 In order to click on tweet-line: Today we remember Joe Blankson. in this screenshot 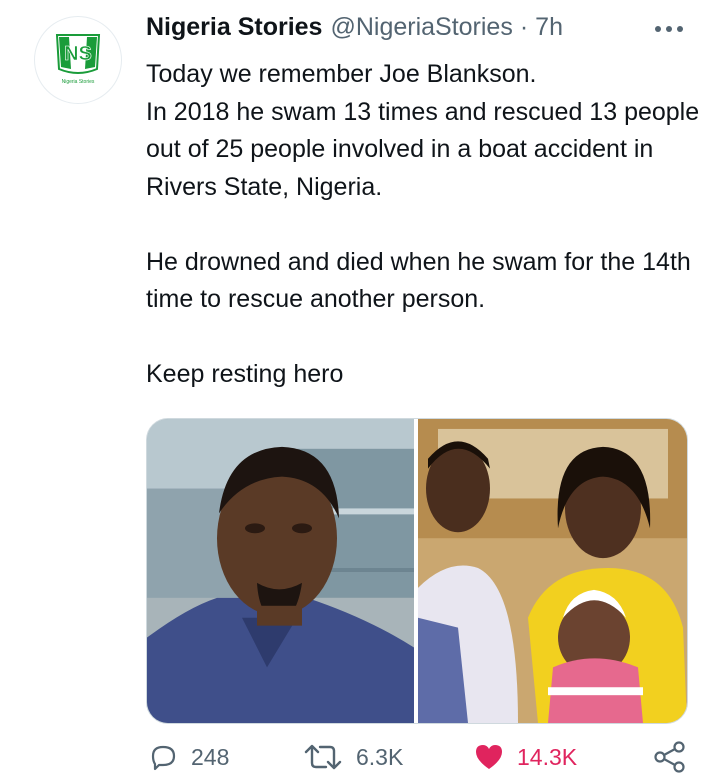, I will do `click(341, 74)`.